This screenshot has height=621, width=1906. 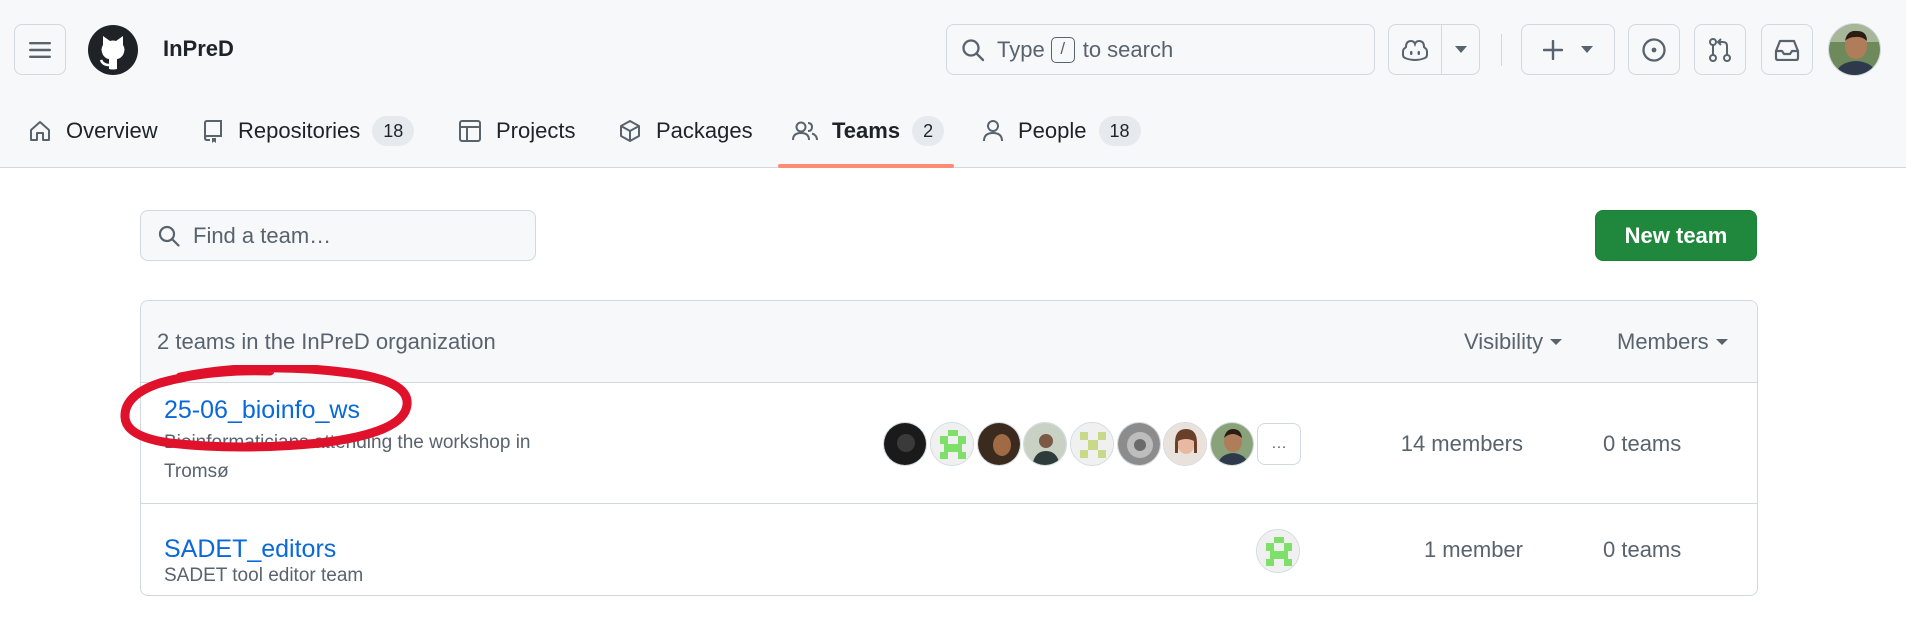 I want to click on tab-people-label: People, so click(x=1052, y=130).